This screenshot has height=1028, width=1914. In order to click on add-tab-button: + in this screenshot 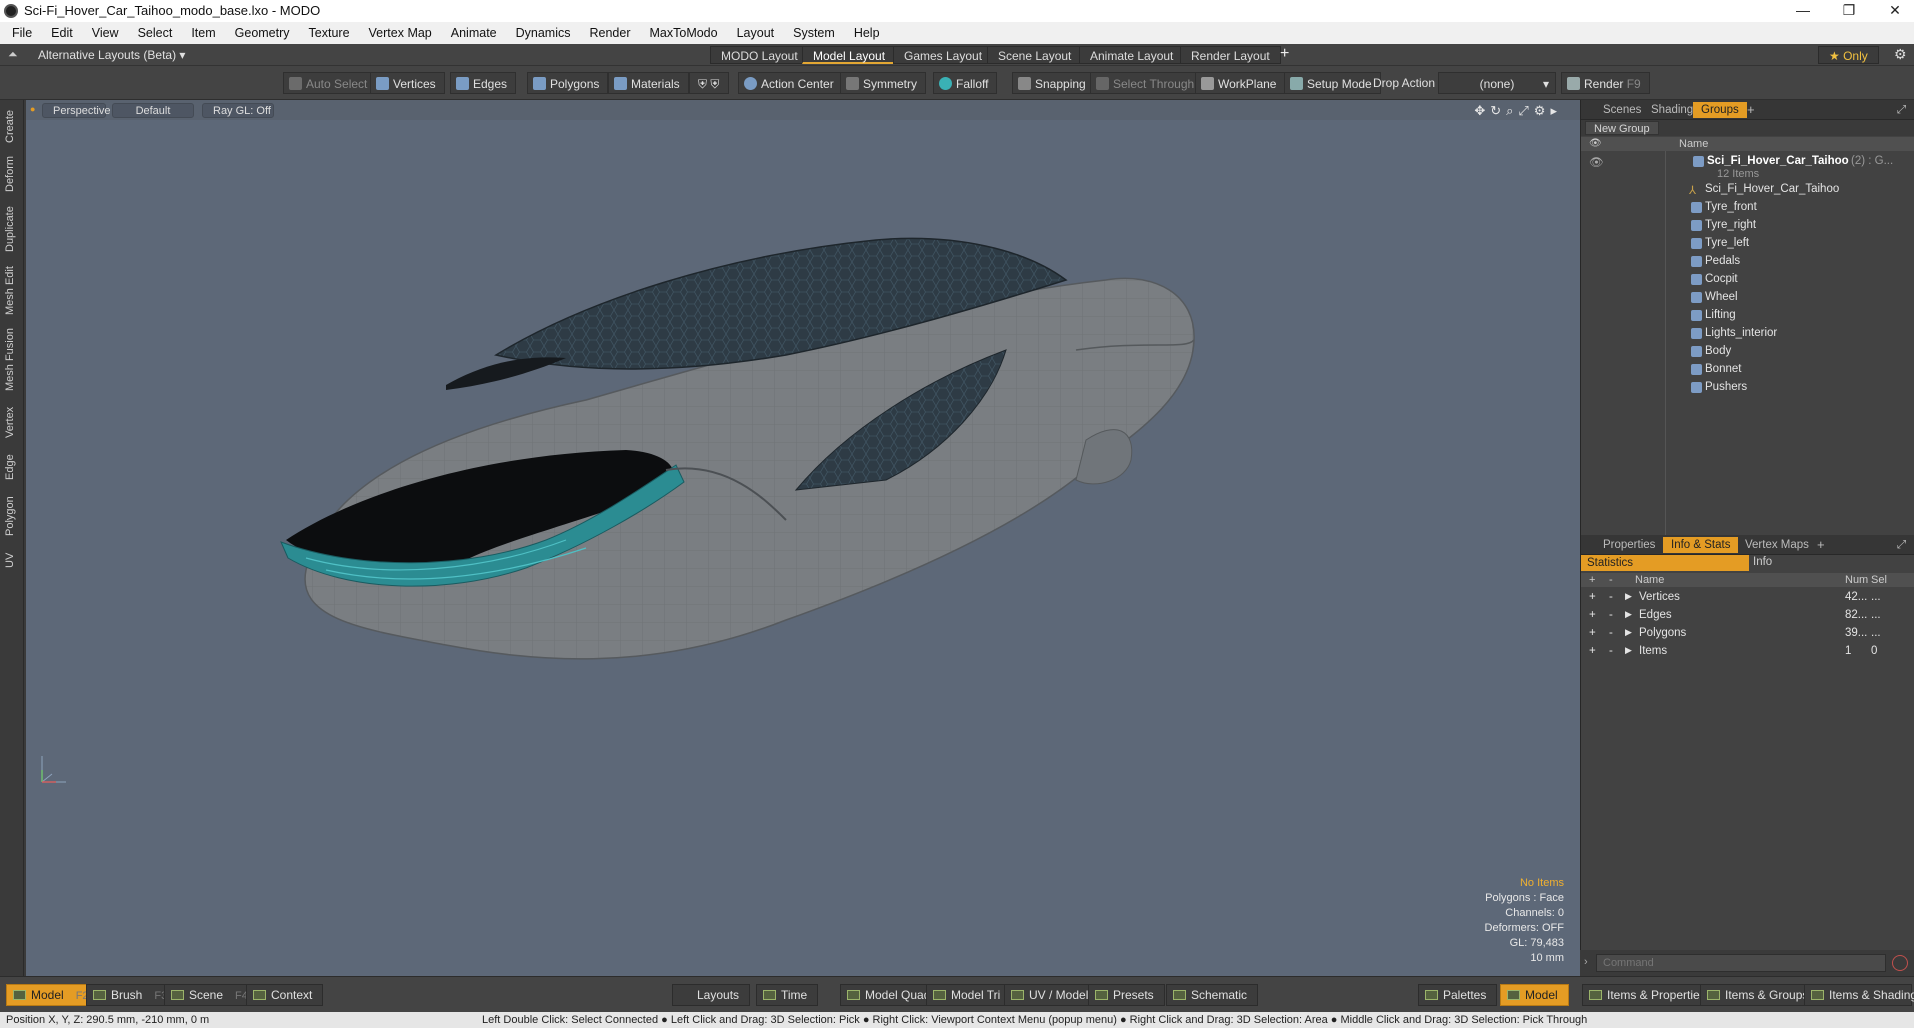, I will do `click(1751, 110)`.